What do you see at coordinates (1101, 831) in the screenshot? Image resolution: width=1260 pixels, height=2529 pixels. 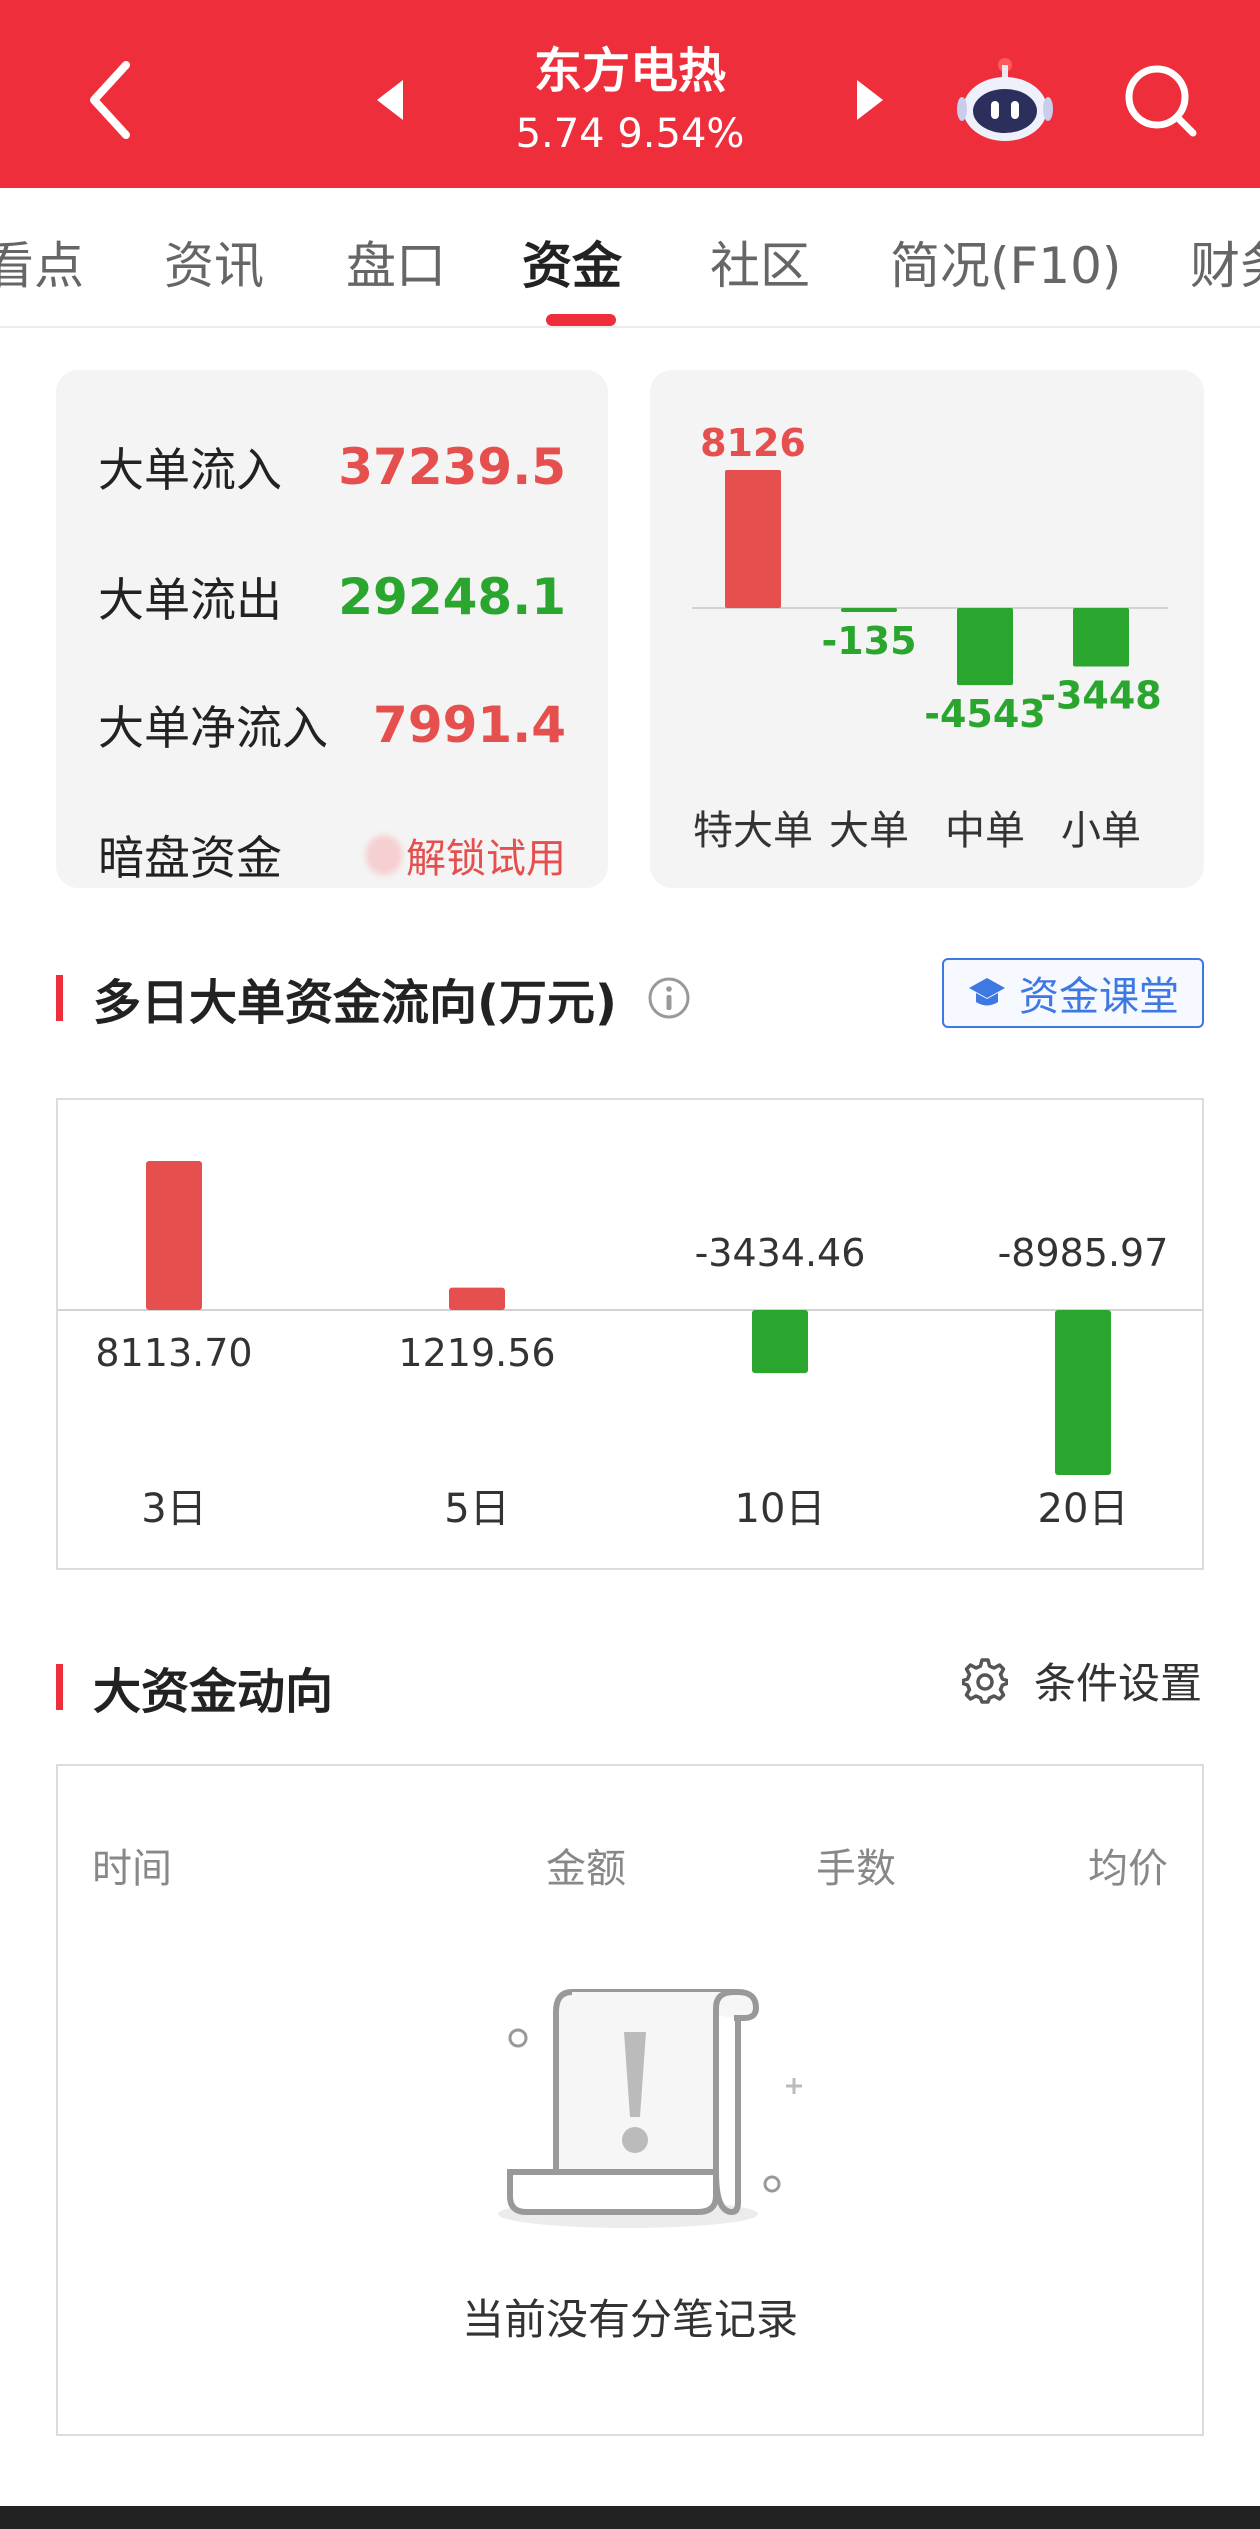 I see `category-label: 小单` at bounding box center [1101, 831].